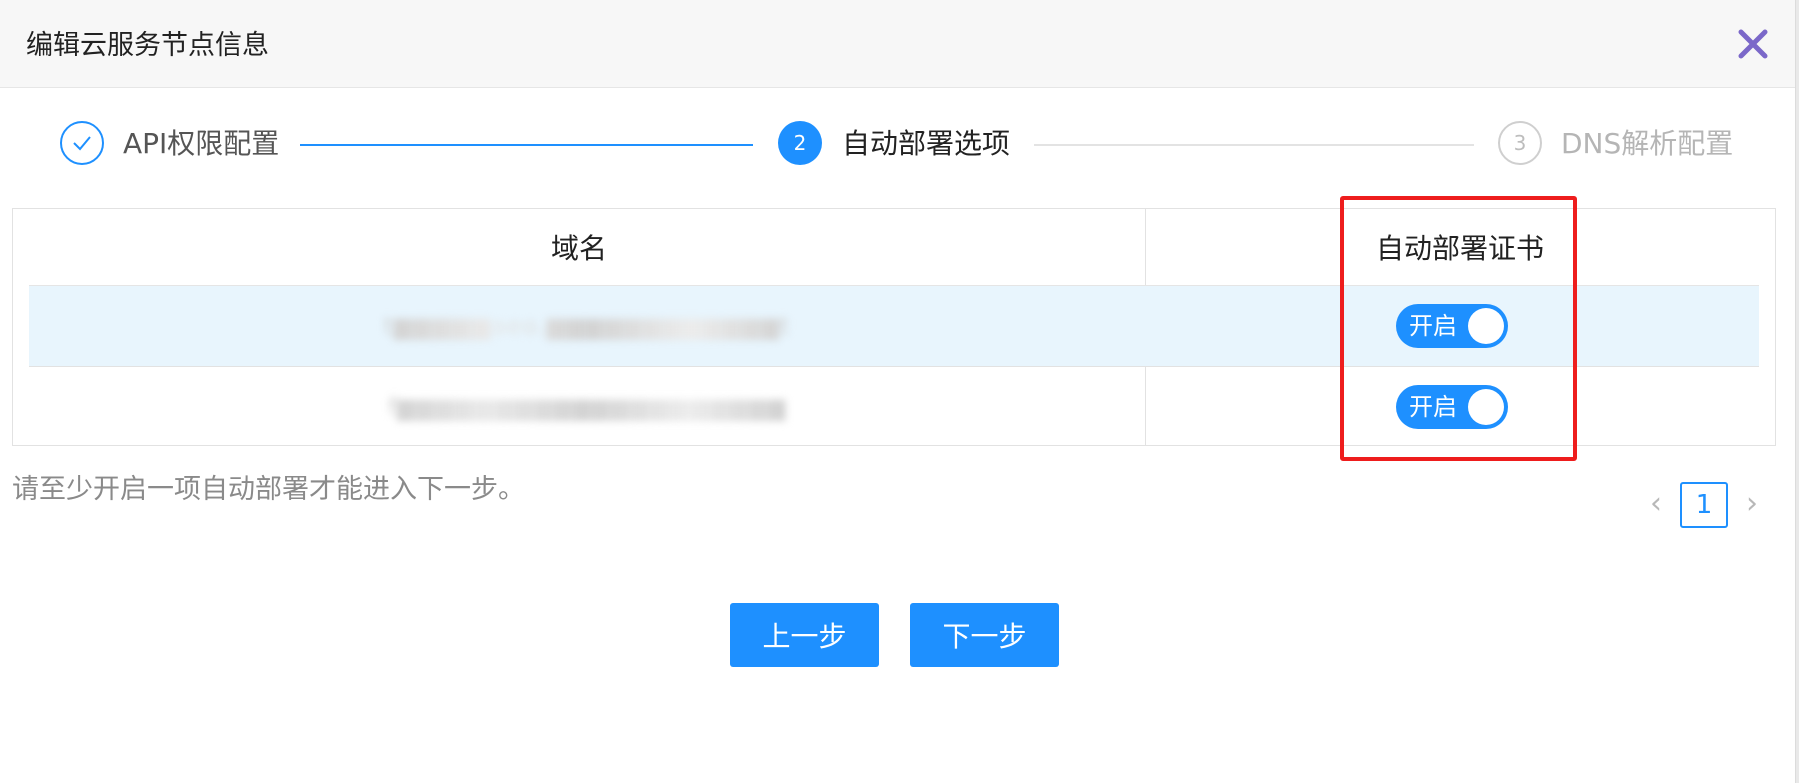 This screenshot has height=783, width=1799. I want to click on domain-cell: t▆▆▆▆▆aeo.▆▆▆▆▆▆▆▆▆▆▆▆t, so click(587, 326).